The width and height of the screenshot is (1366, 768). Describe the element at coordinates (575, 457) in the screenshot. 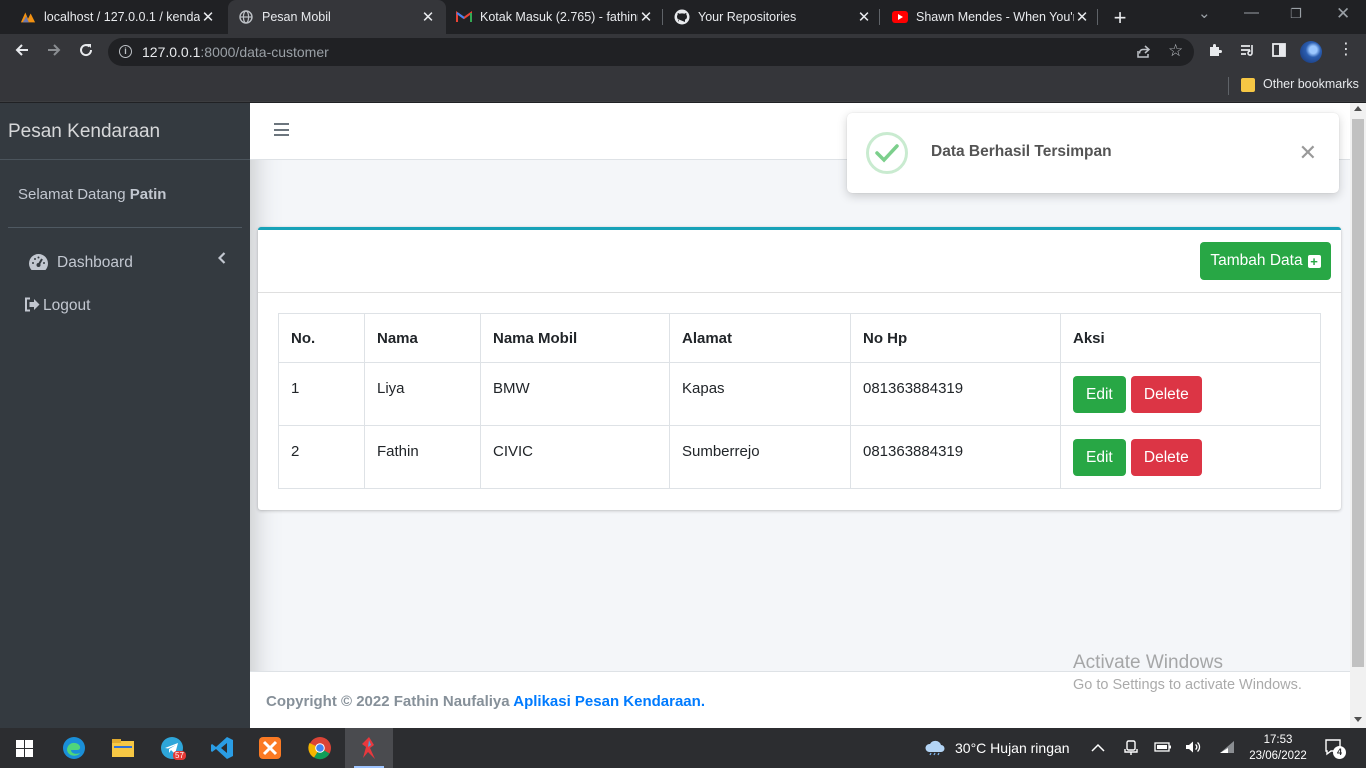

I see `cell-nama-mobil: CIVIC` at that location.